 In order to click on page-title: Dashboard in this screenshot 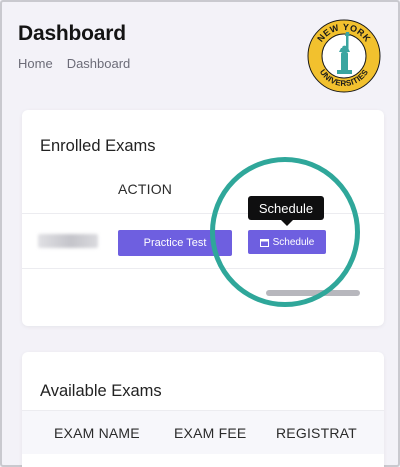, I will do `click(72, 33)`.